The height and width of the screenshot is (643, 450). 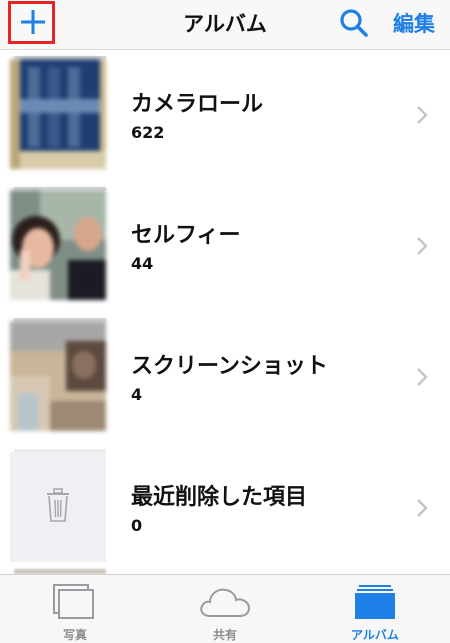 What do you see at coordinates (142, 263) in the screenshot?
I see `album-count: 44` at bounding box center [142, 263].